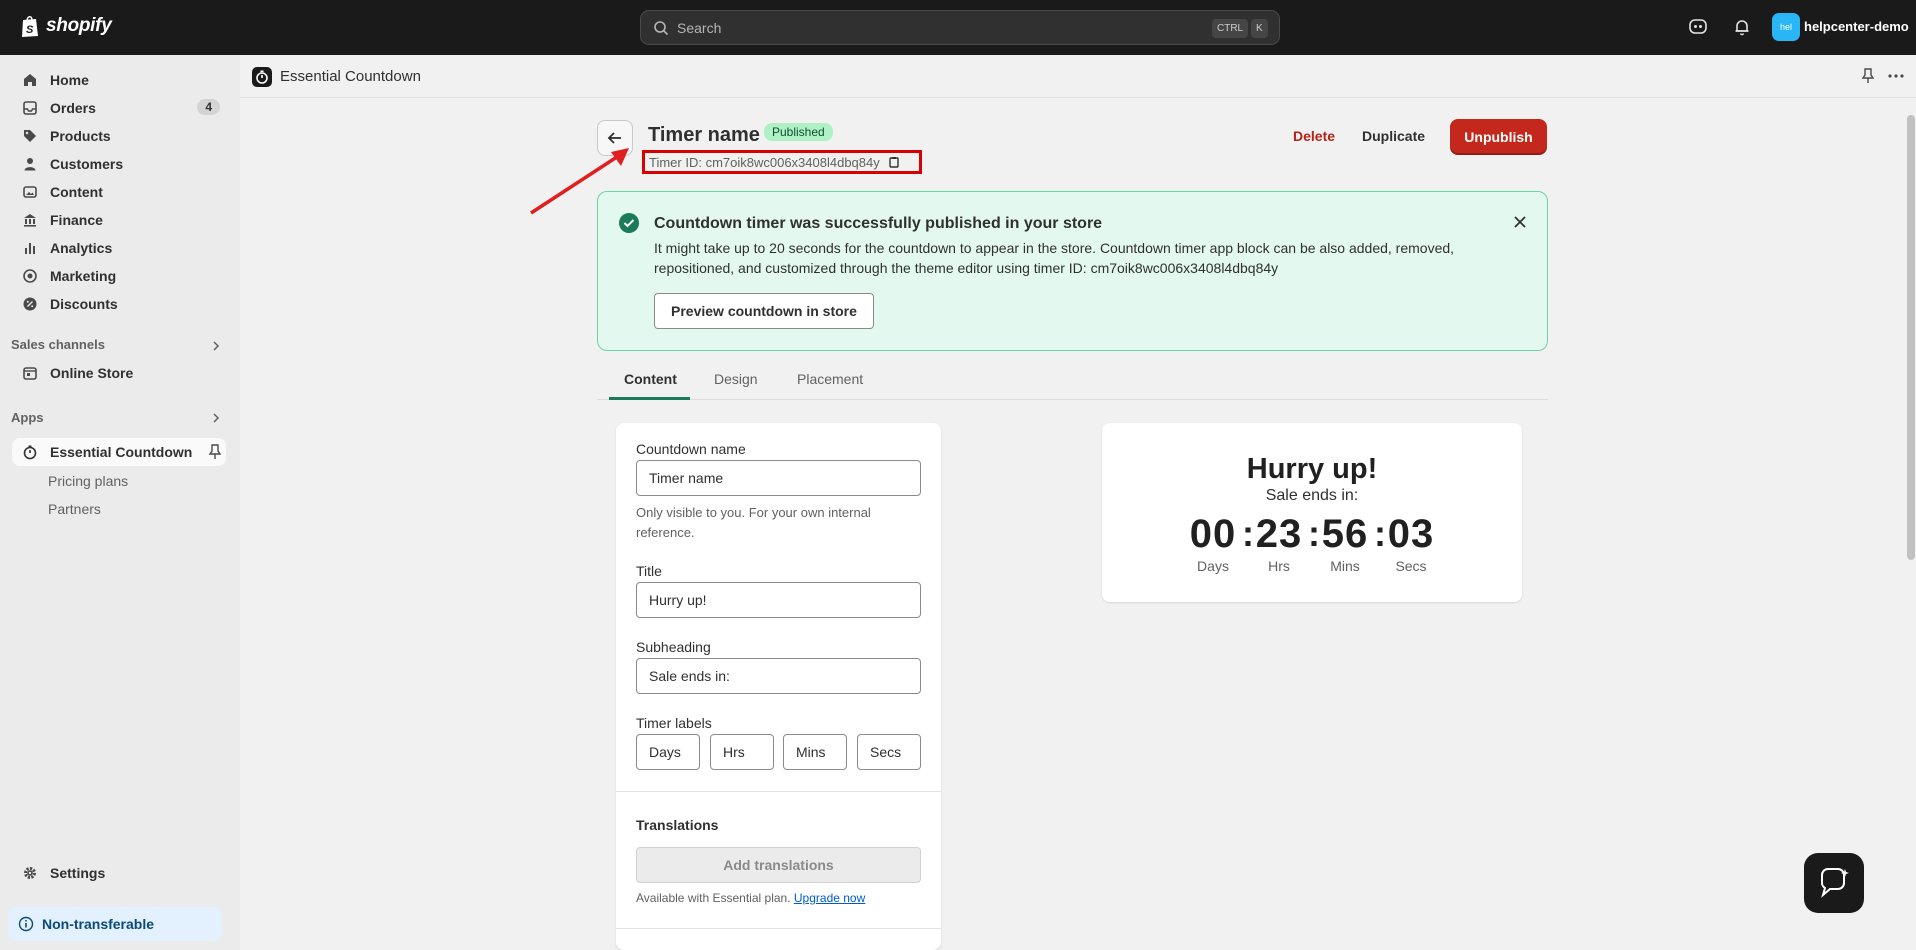  I want to click on copy-icon, so click(894, 162).